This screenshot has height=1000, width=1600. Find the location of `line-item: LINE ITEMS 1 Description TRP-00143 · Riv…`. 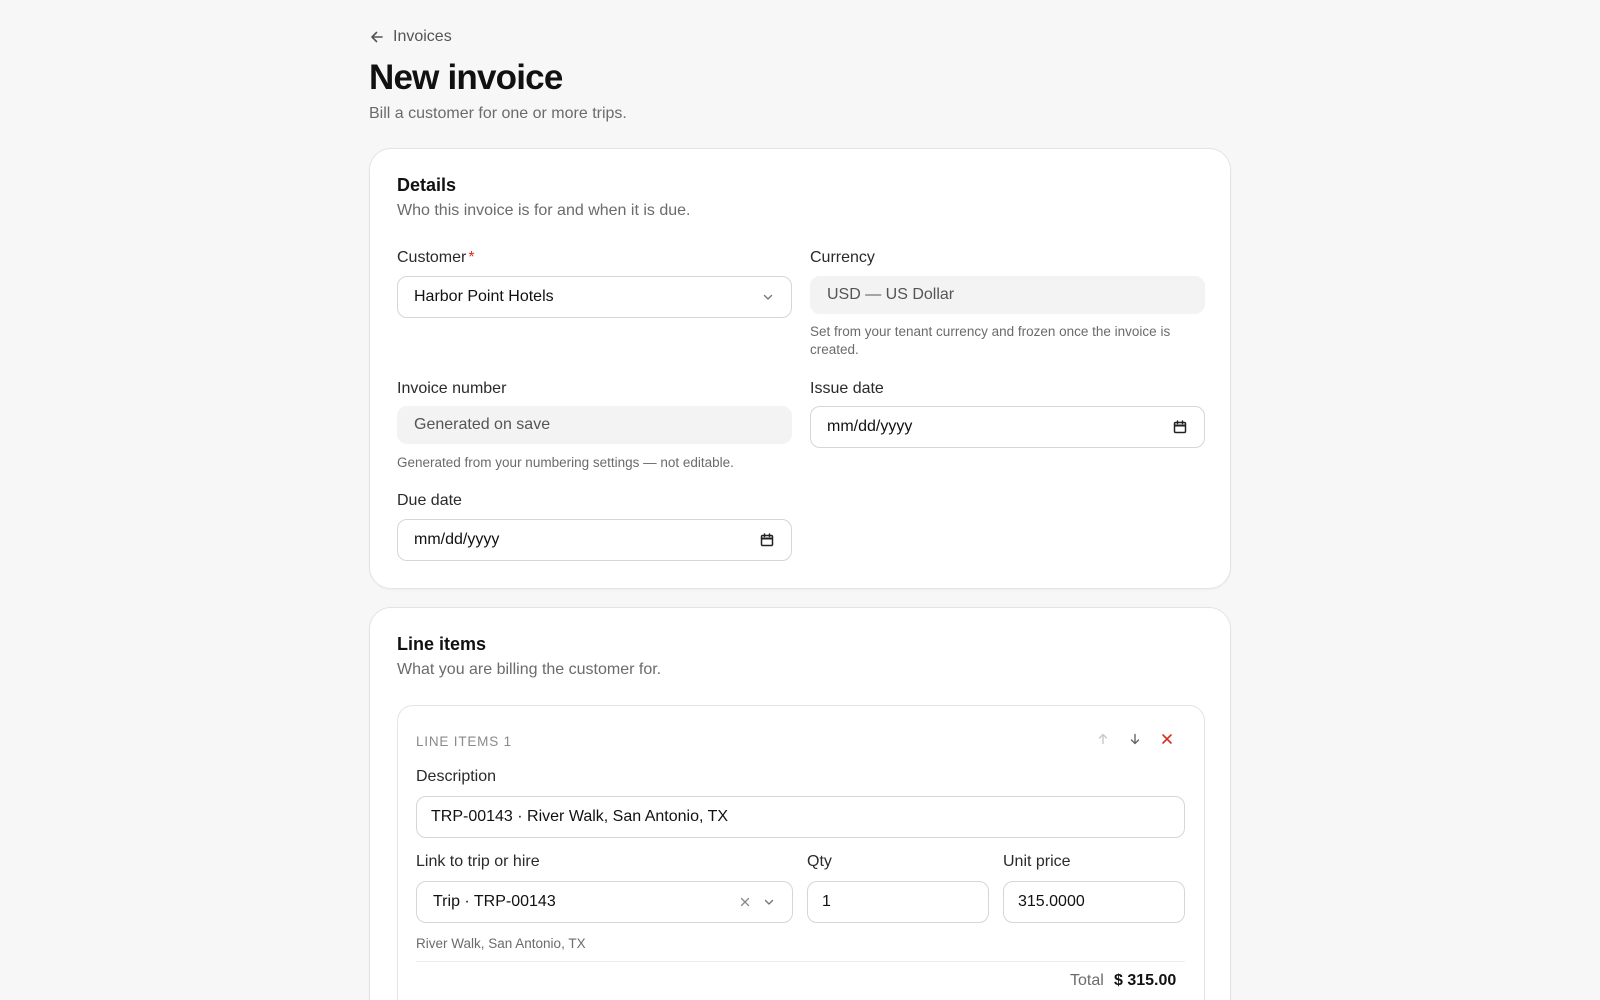

line-item: LINE ITEMS 1 Description TRP-00143 · Riv… is located at coordinates (801, 852).